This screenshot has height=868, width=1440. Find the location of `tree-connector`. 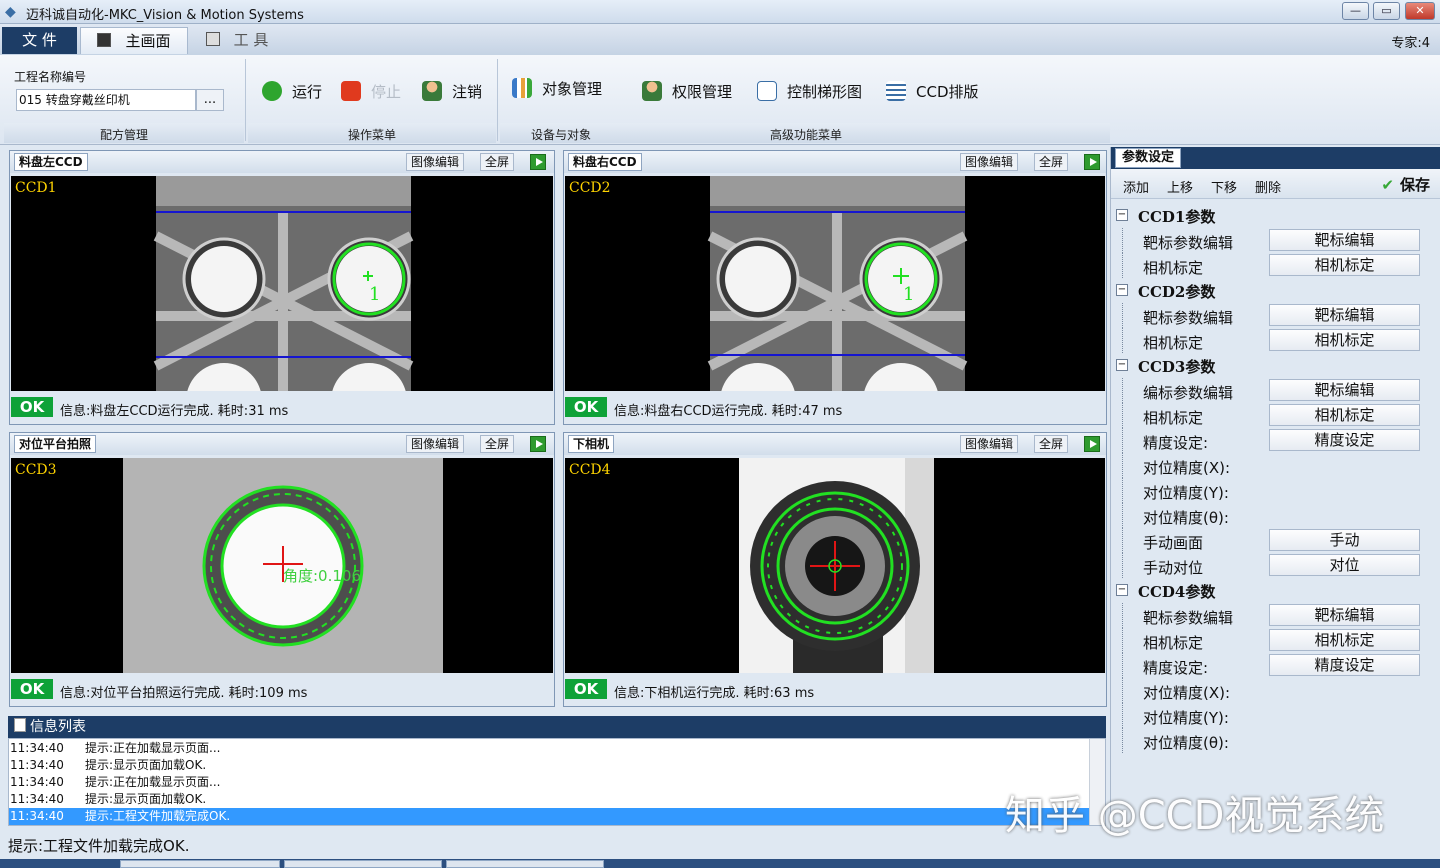

tree-connector is located at coordinates (1122, 540).